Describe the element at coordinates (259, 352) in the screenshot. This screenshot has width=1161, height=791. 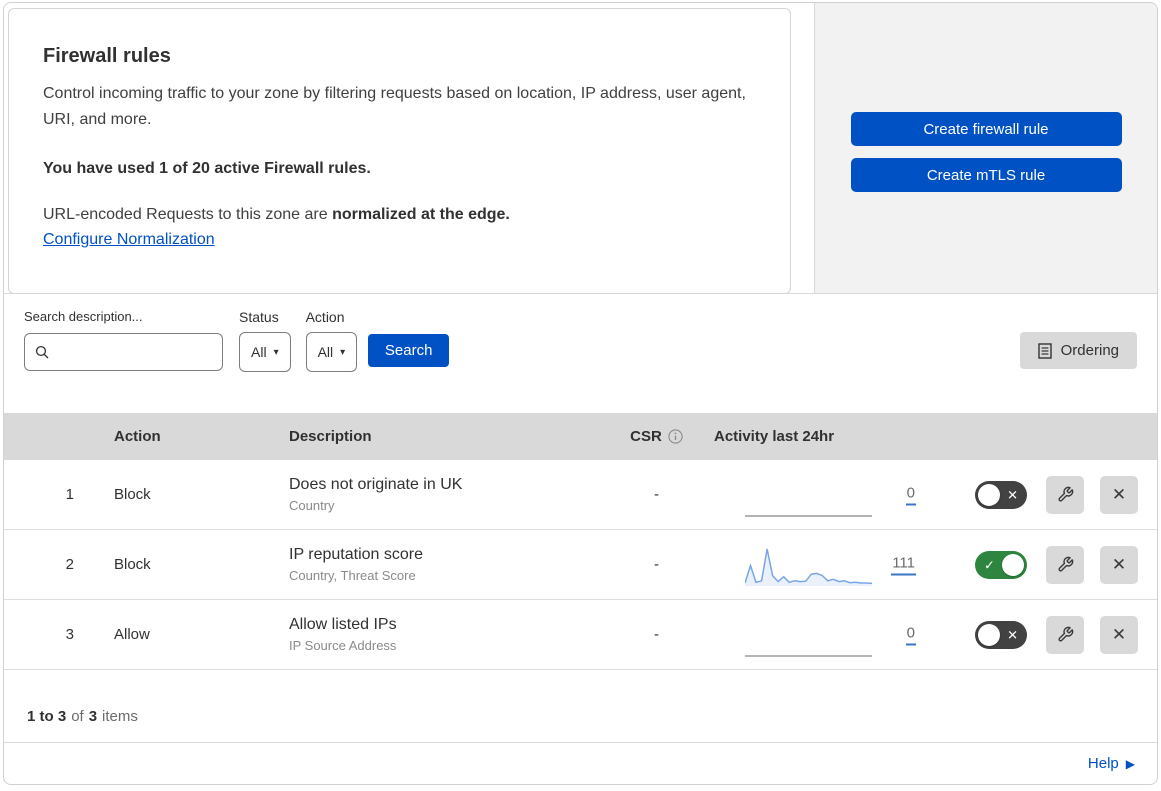
I see `status-value: All` at that location.